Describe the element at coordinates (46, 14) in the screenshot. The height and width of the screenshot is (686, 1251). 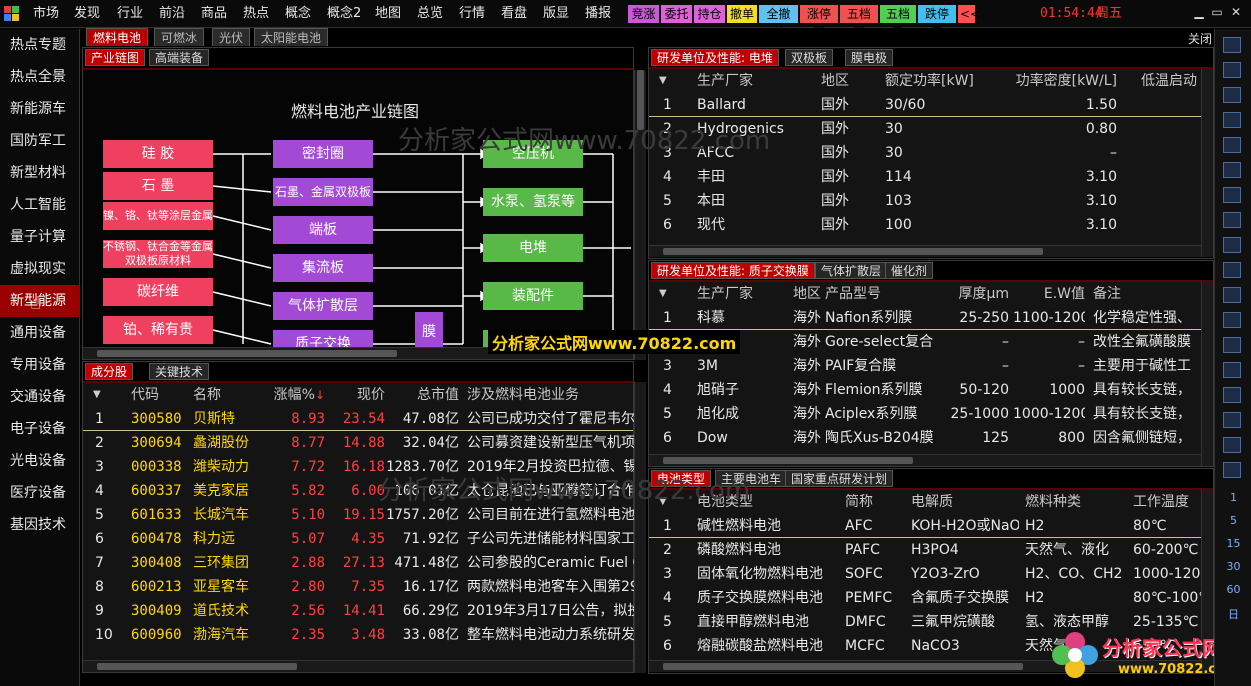
I see `menu-0: 市场` at that location.